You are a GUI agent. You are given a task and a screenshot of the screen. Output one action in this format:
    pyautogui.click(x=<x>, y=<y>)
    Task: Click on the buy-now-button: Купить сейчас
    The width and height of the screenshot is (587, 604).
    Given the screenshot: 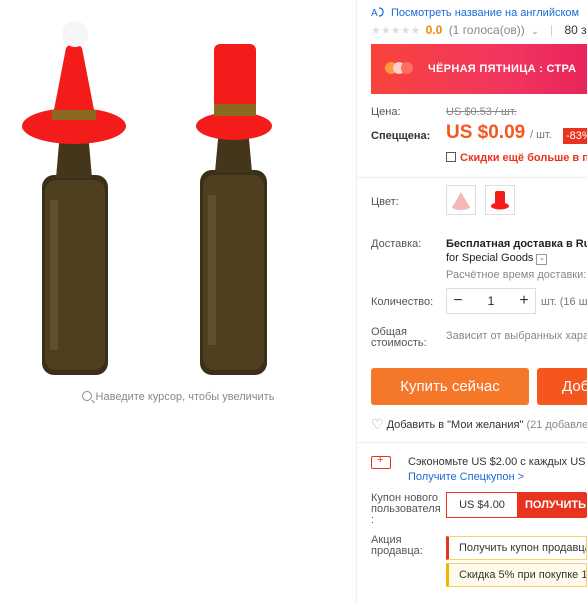 What is the action you would take?
    pyautogui.click(x=450, y=386)
    